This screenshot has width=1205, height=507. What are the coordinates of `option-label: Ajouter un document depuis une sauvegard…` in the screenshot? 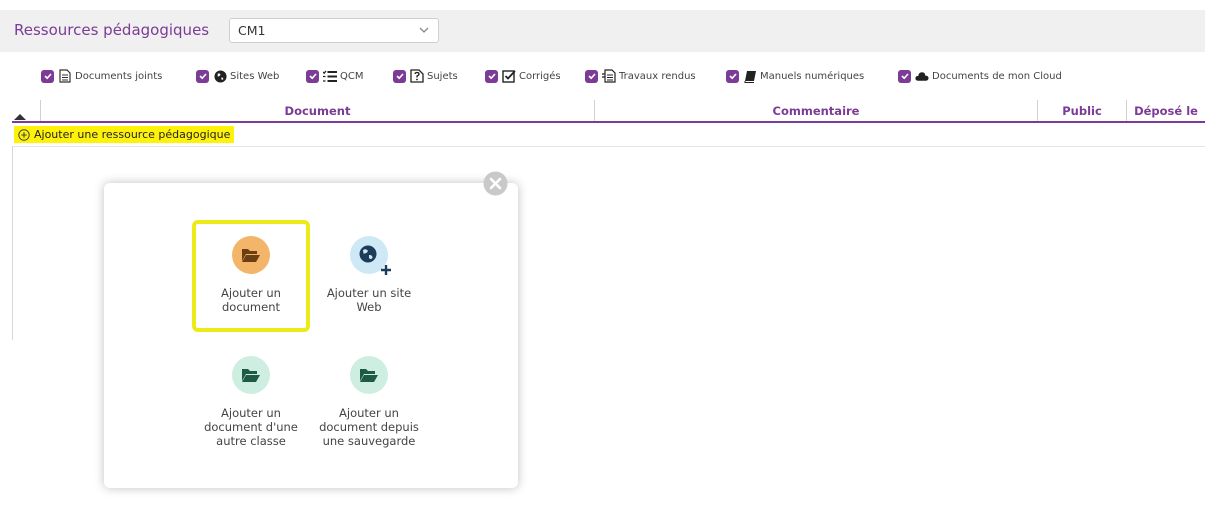 It's located at (369, 427).